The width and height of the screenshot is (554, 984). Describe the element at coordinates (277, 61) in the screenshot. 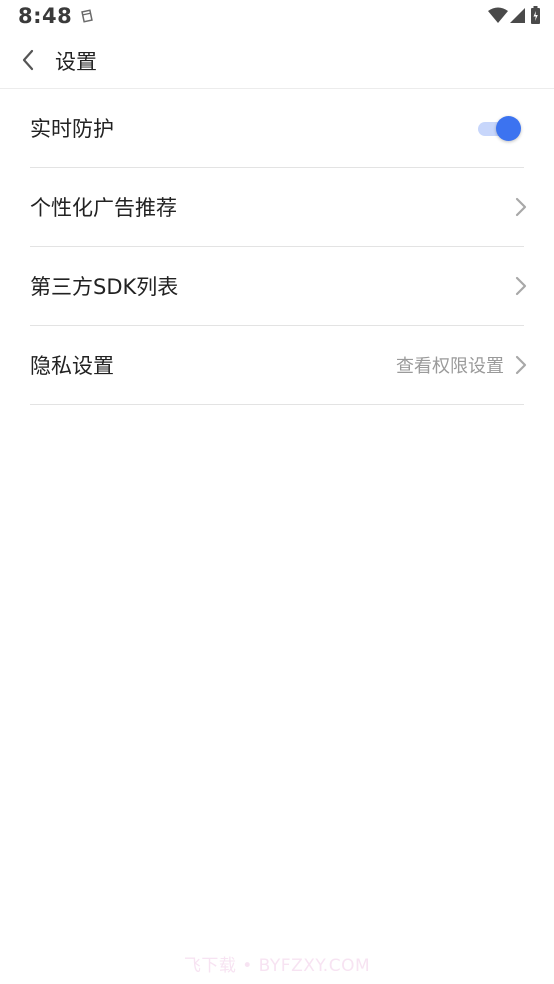

I see `app-header: 设置` at that location.